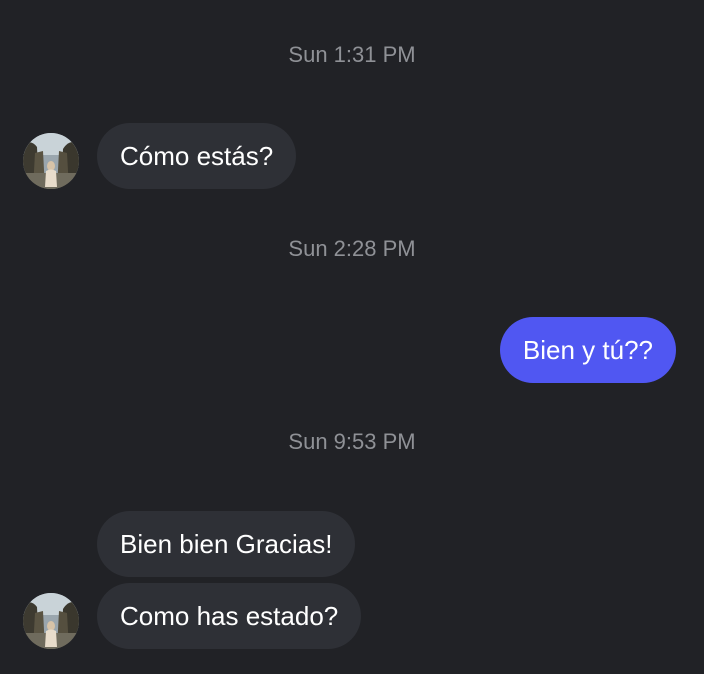 This screenshot has width=704, height=674. Describe the element at coordinates (352, 54) in the screenshot. I see `timestamp: Sun 1:31 PM` at that location.